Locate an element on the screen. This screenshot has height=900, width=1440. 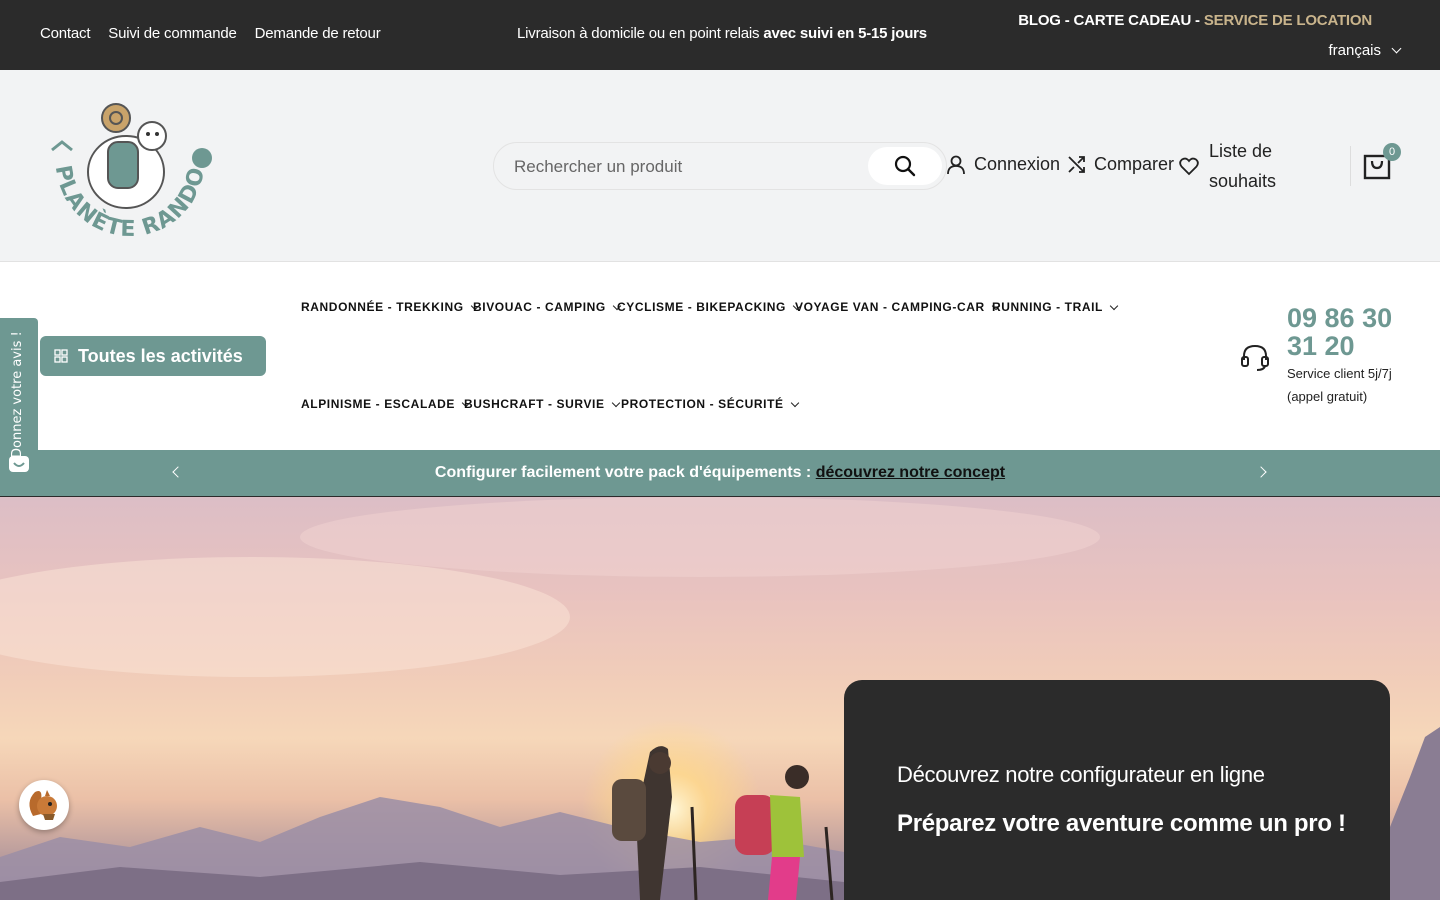
grid-icon is located at coordinates (61, 356).